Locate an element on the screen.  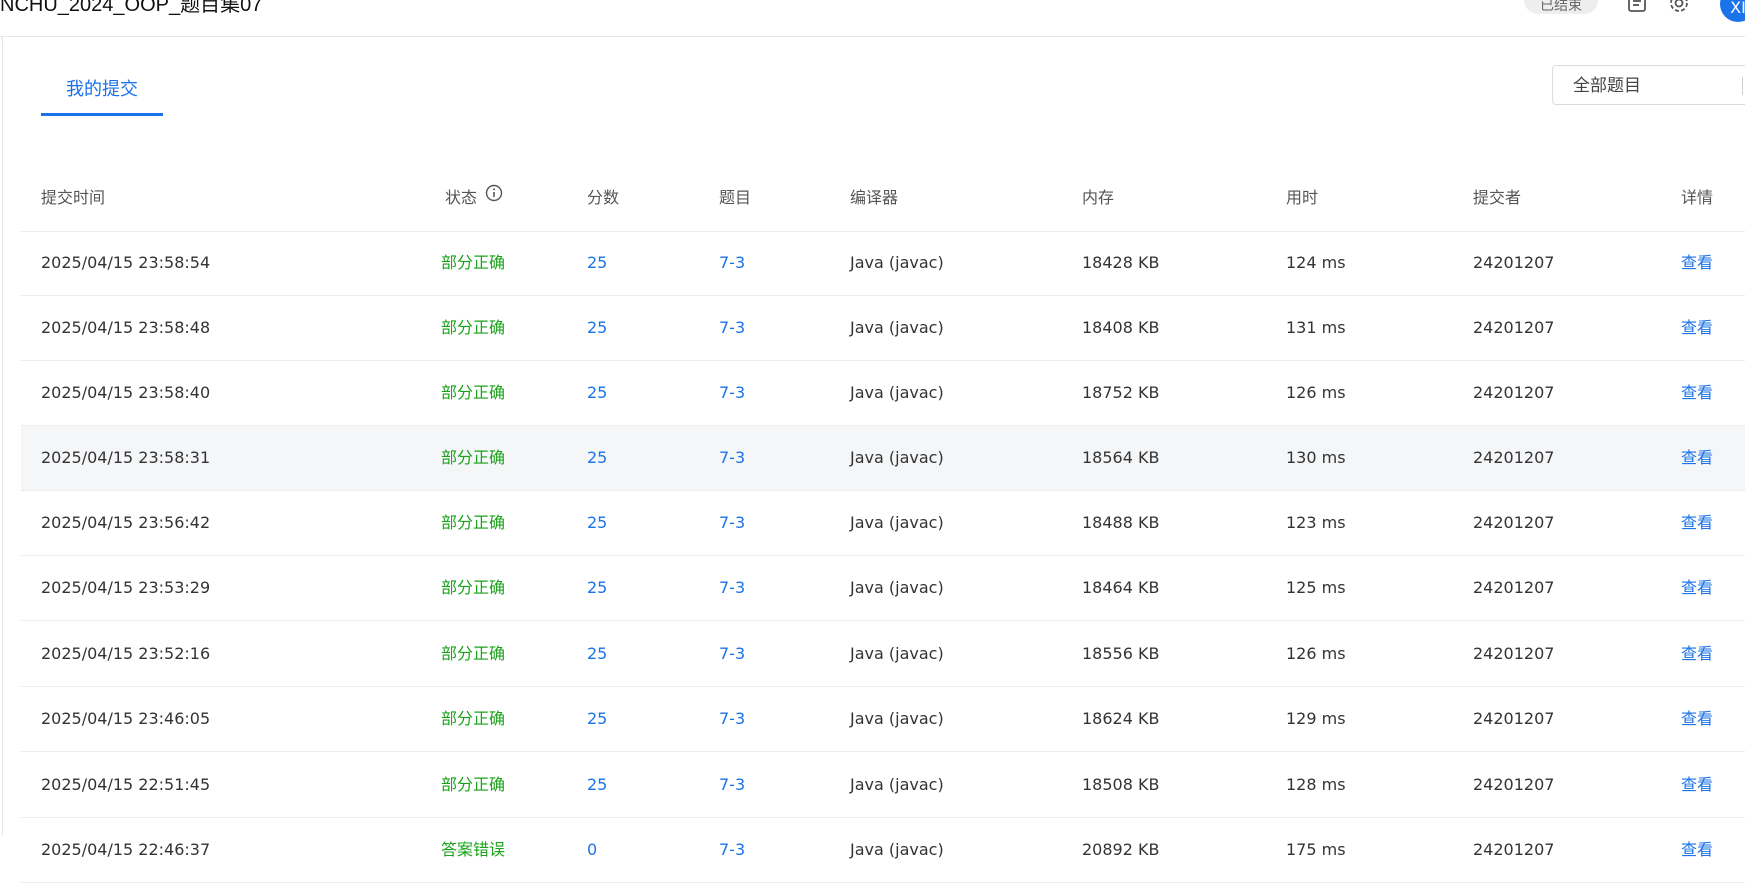
col-problem: 题目 is located at coordinates (735, 197).